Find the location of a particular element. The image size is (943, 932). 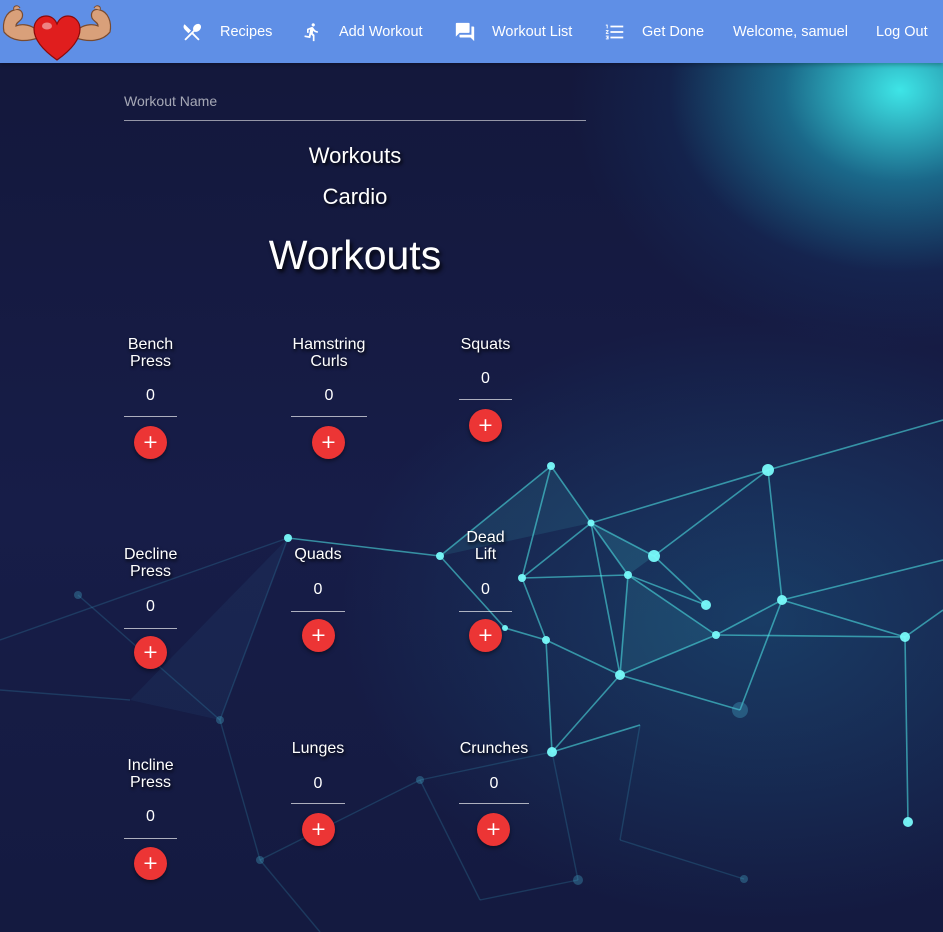

running-person-icon is located at coordinates (312, 32).